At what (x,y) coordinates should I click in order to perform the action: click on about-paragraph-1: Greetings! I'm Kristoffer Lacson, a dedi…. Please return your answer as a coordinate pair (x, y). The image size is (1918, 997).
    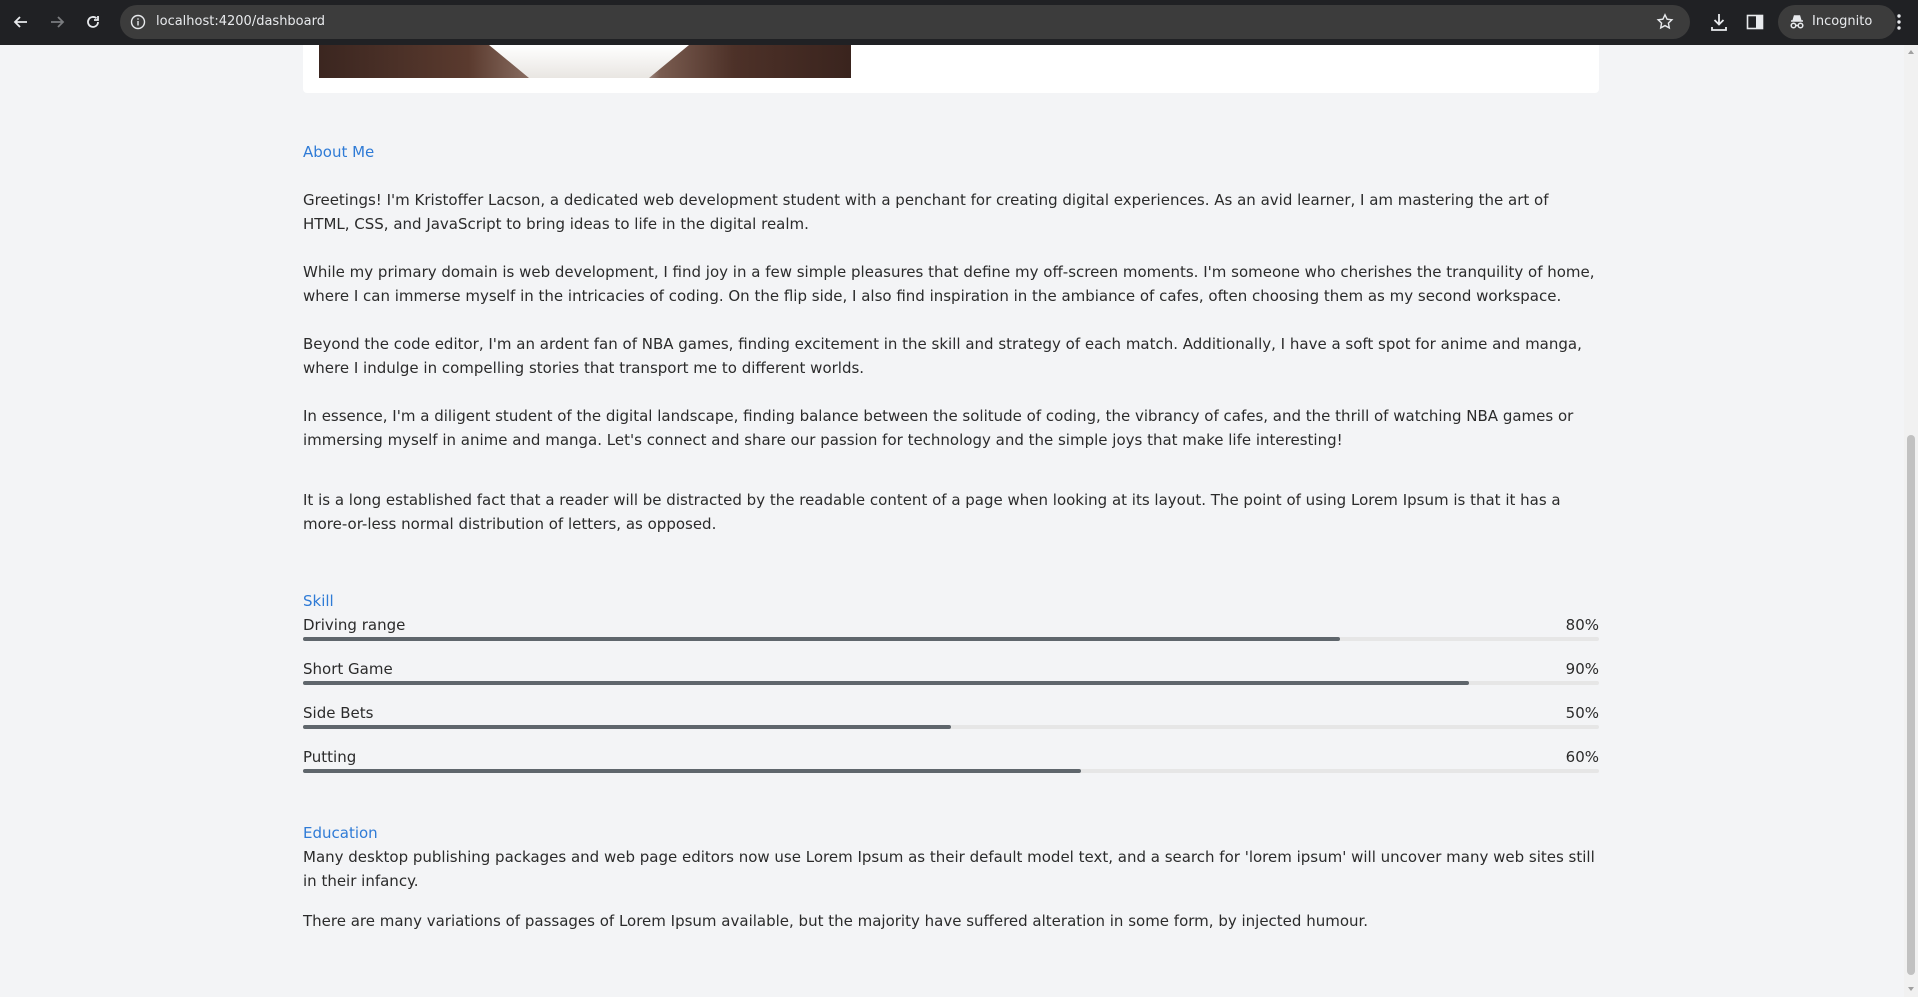
    Looking at the image, I should click on (926, 212).